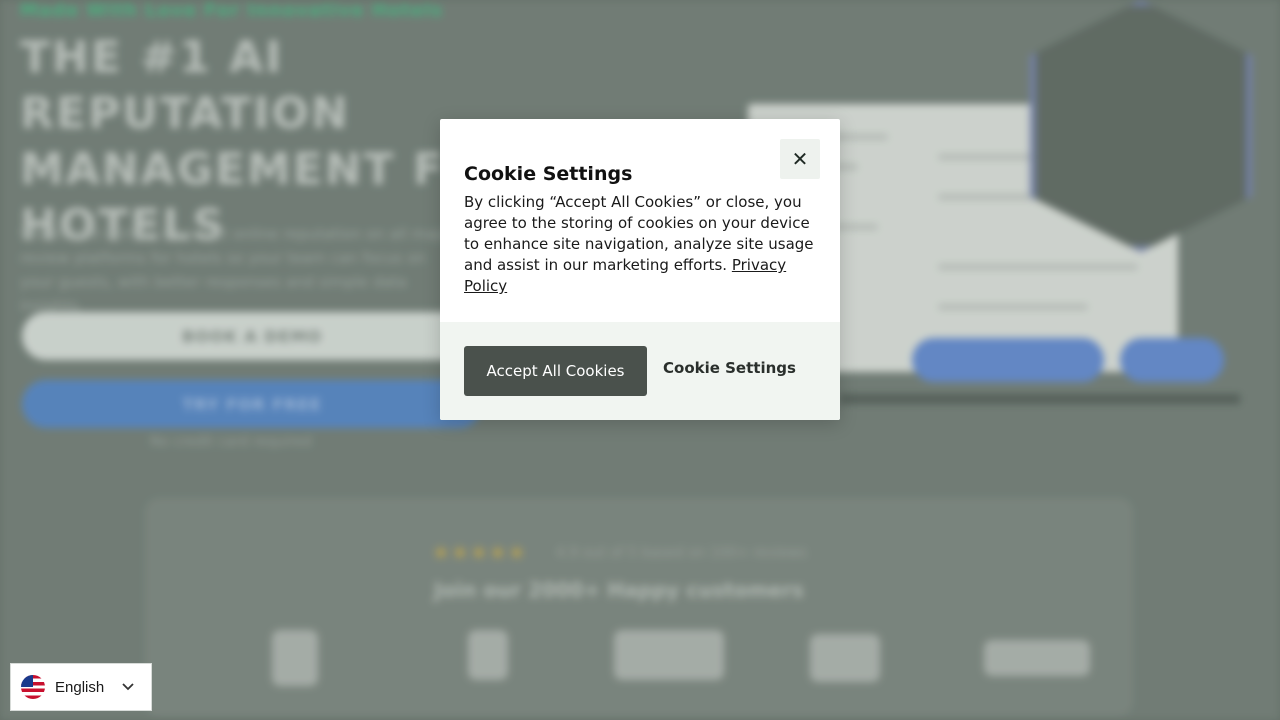  What do you see at coordinates (128, 687) in the screenshot?
I see `chevron-down-icon` at bounding box center [128, 687].